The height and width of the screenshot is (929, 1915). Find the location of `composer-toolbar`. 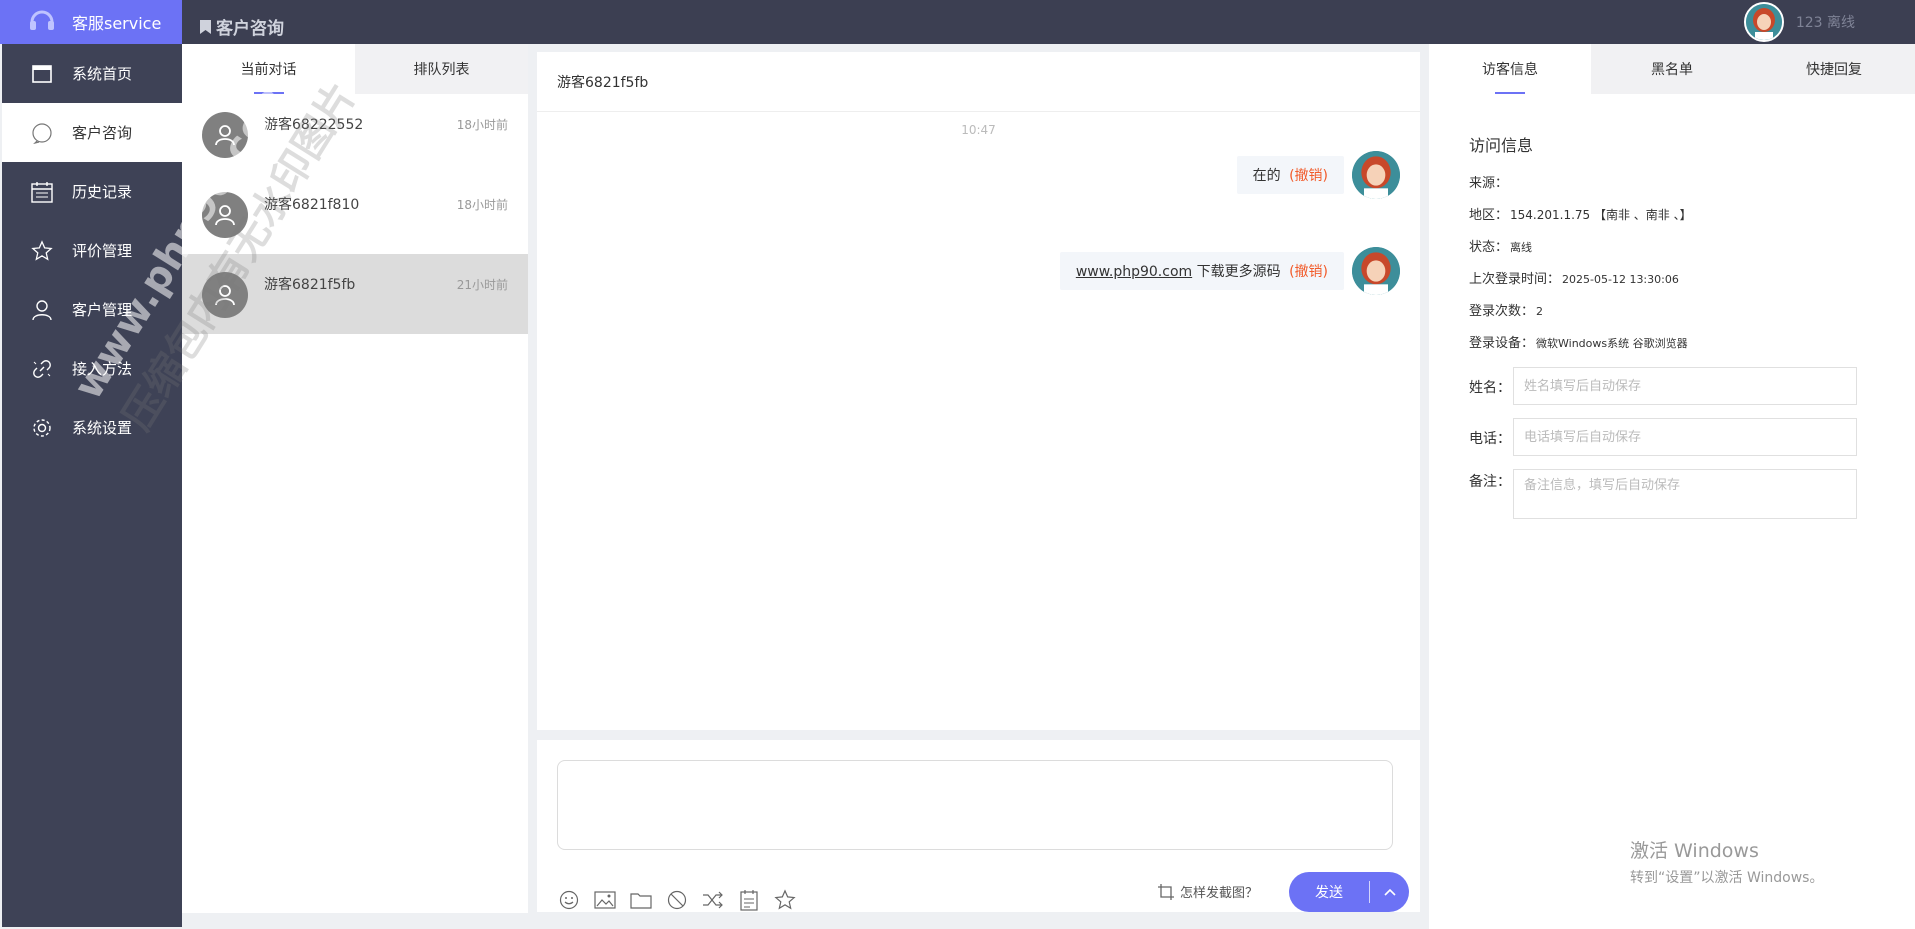

composer-toolbar is located at coordinates (683, 900).